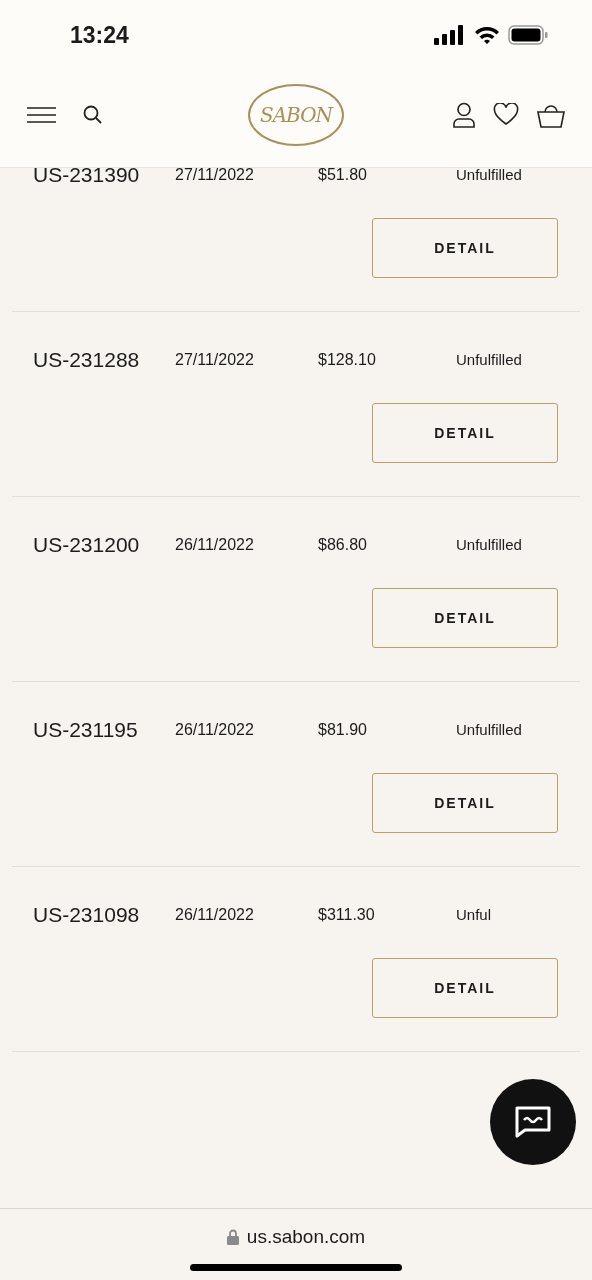  Describe the element at coordinates (86, 730) in the screenshot. I see `order-number: US-231195` at that location.